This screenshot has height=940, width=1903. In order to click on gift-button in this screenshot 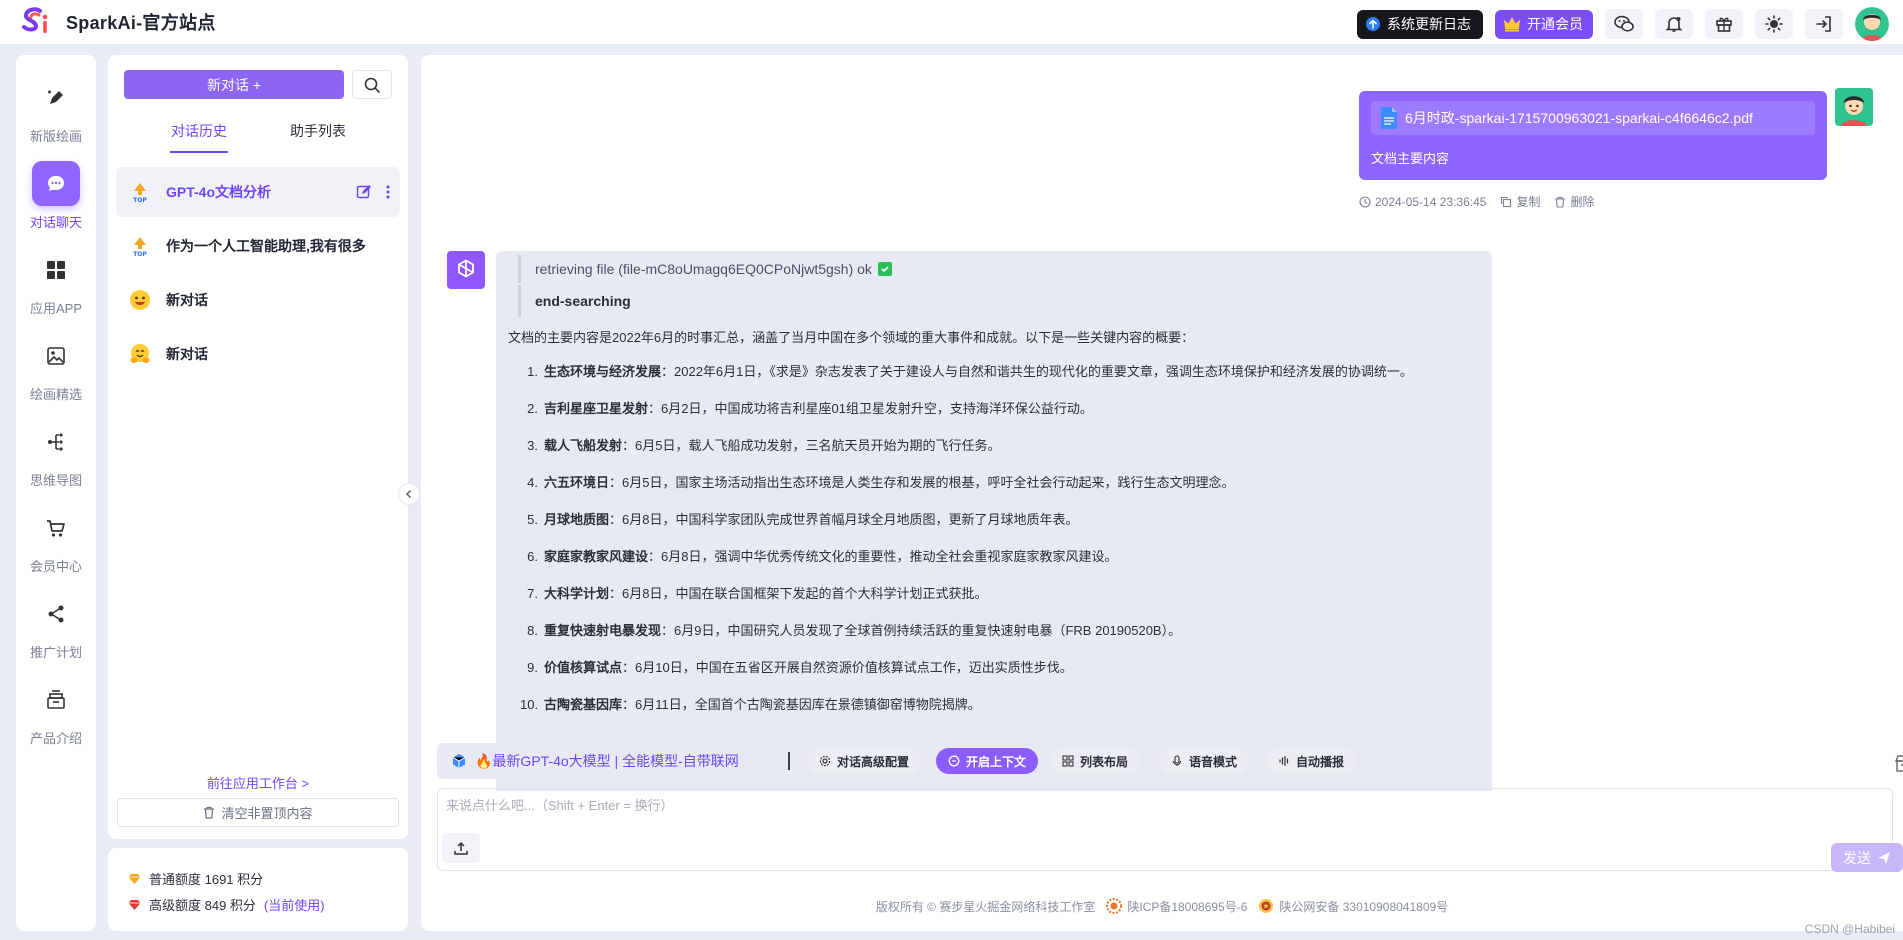, I will do `click(1724, 24)`.